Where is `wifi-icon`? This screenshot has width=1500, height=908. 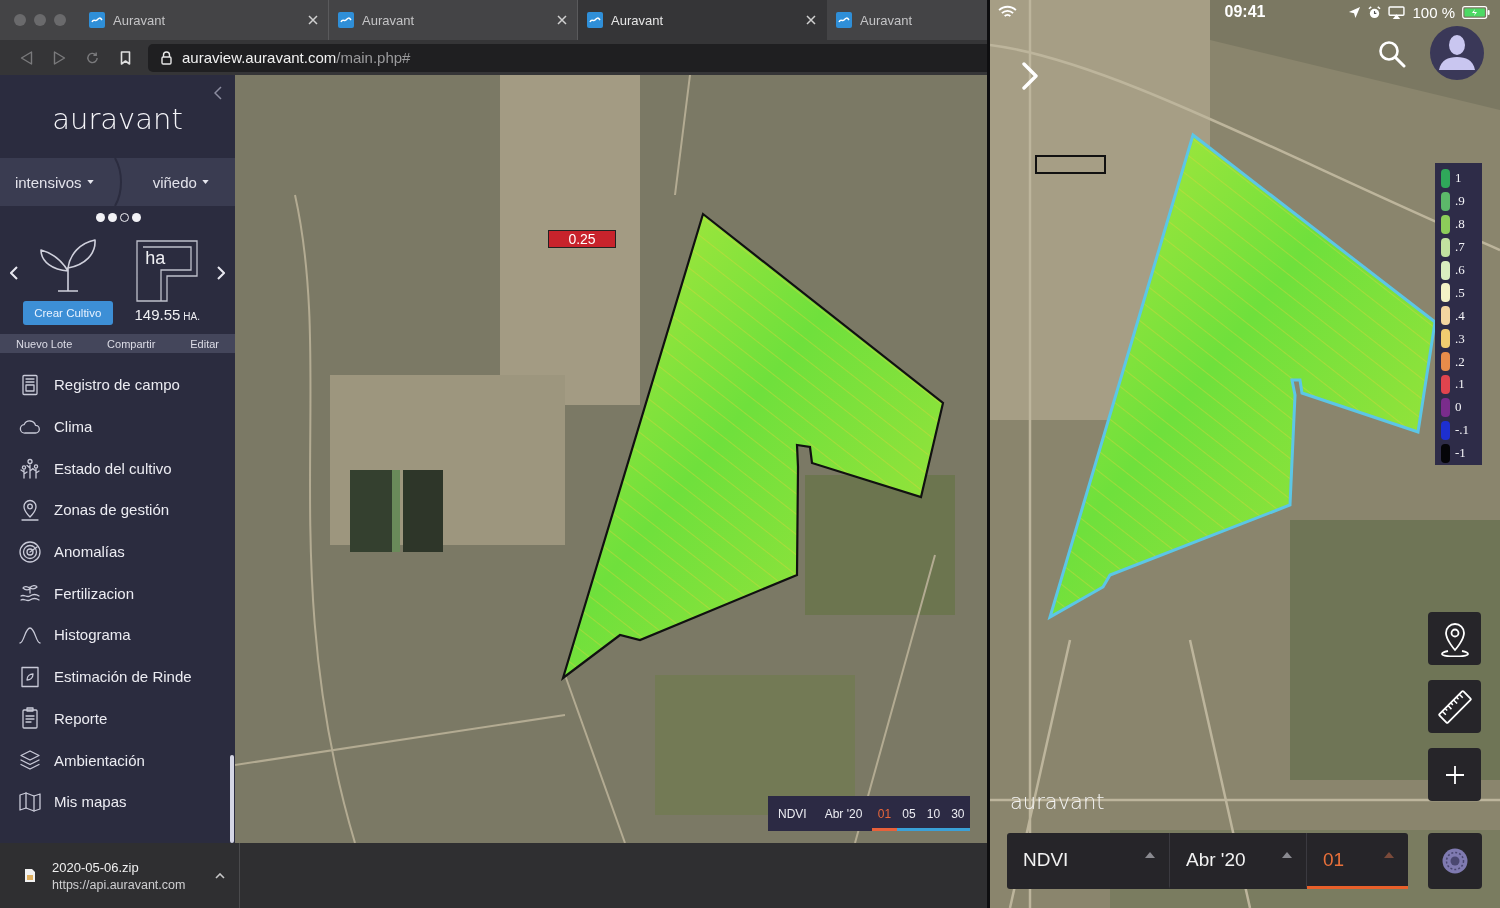 wifi-icon is located at coordinates (1007, 12).